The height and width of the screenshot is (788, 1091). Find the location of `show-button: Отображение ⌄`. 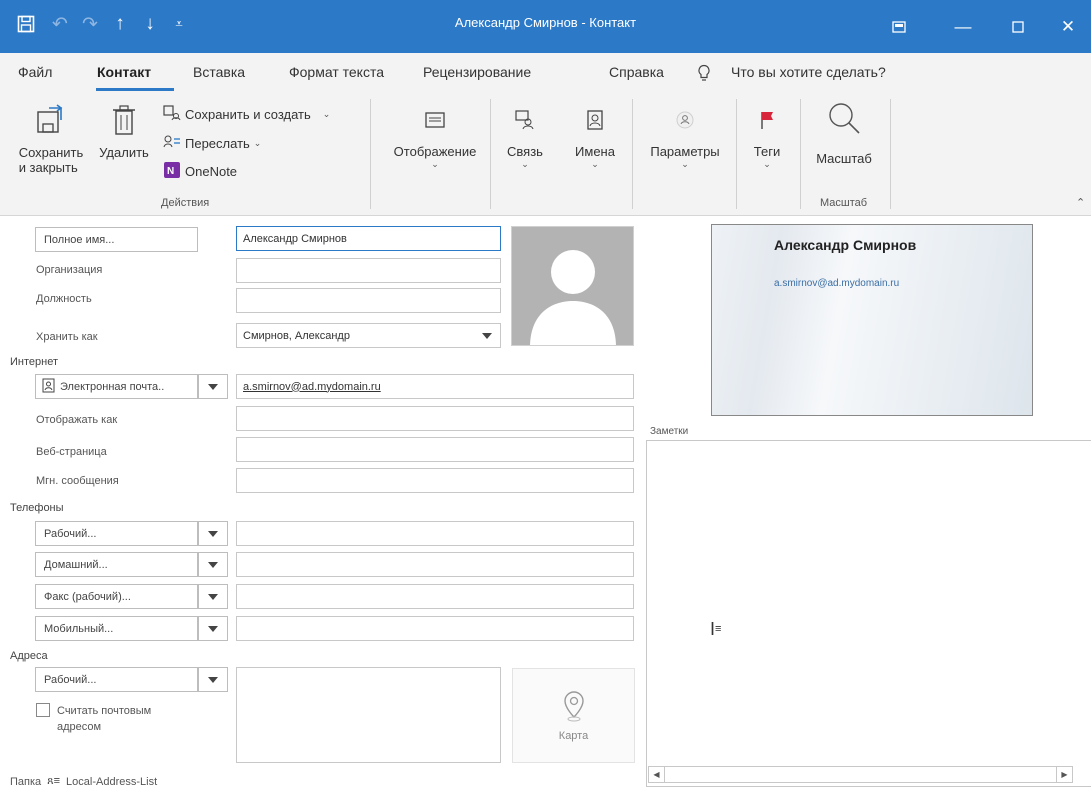

show-button: Отображение ⌄ is located at coordinates (435, 136).